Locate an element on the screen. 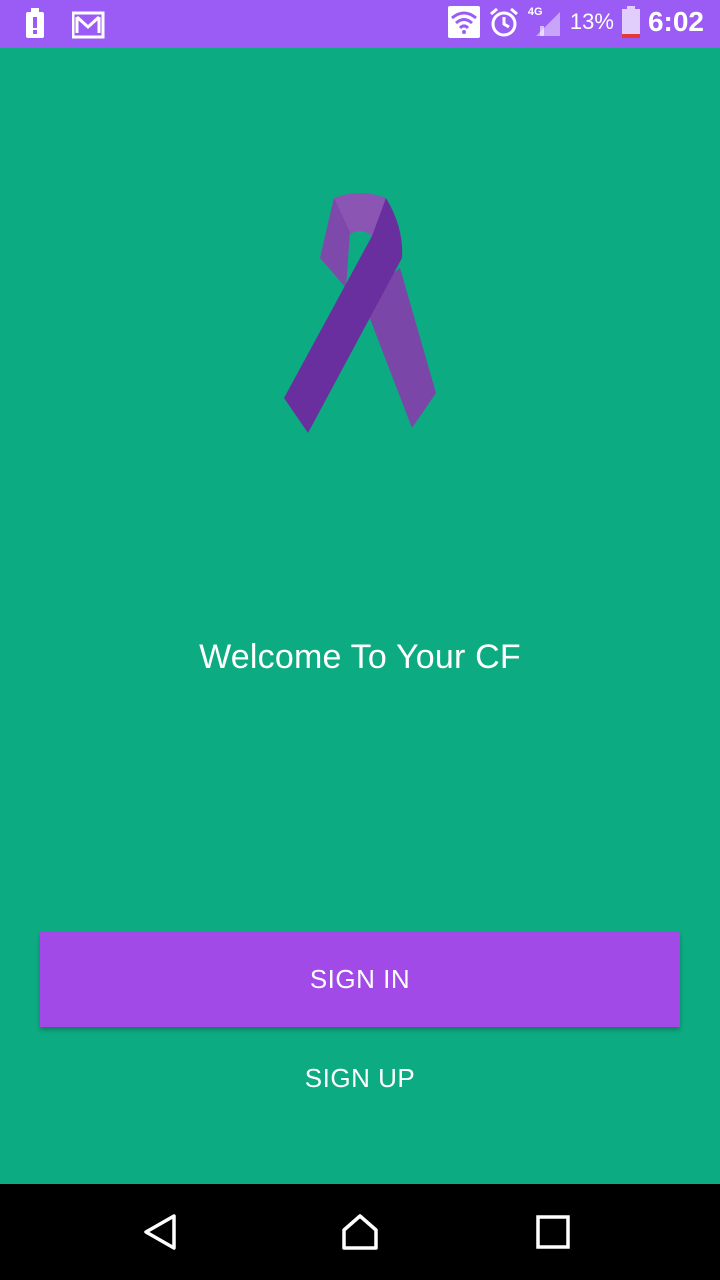 This screenshot has width=720, height=1280. alarm-icon is located at coordinates (503, 22).